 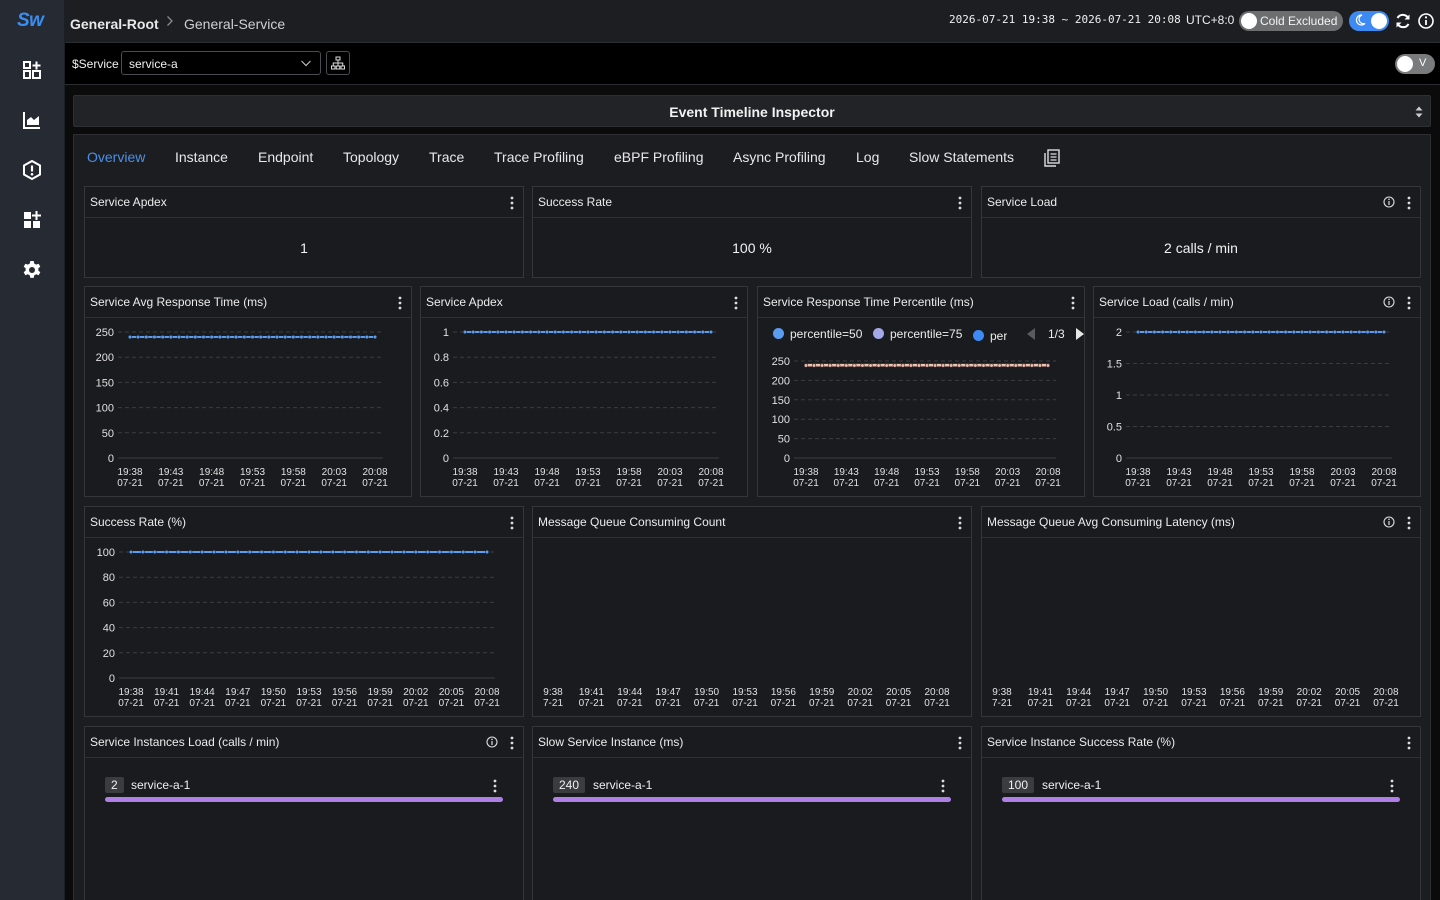 I want to click on tab-trace-profiling: Trace Profiling, so click(x=539, y=157).